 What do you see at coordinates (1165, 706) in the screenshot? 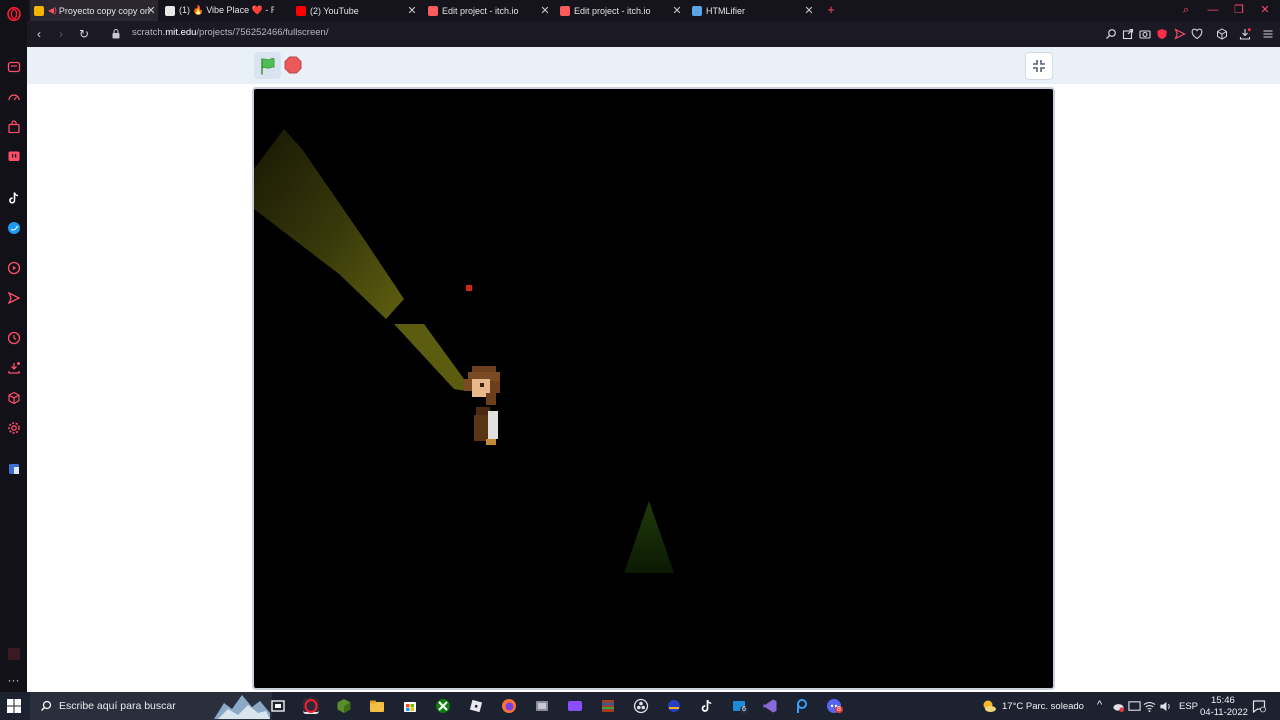
I see `volume-icon` at bounding box center [1165, 706].